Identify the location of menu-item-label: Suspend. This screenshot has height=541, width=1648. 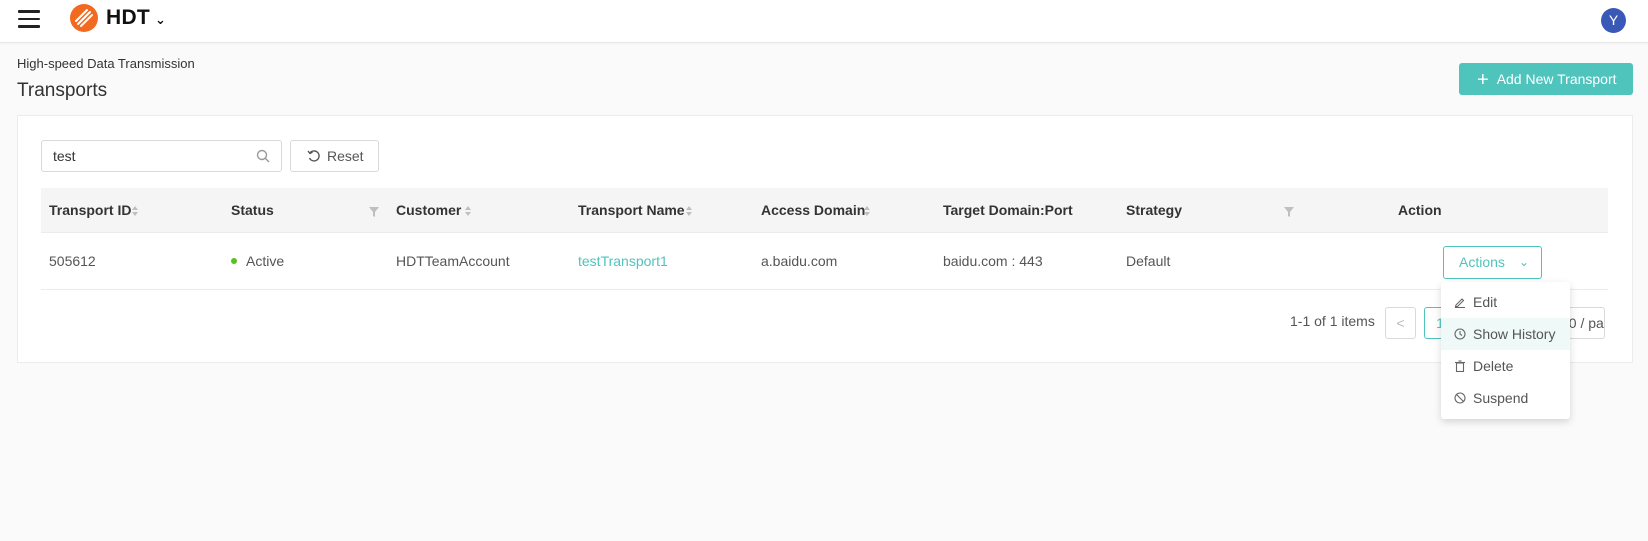
(1501, 398).